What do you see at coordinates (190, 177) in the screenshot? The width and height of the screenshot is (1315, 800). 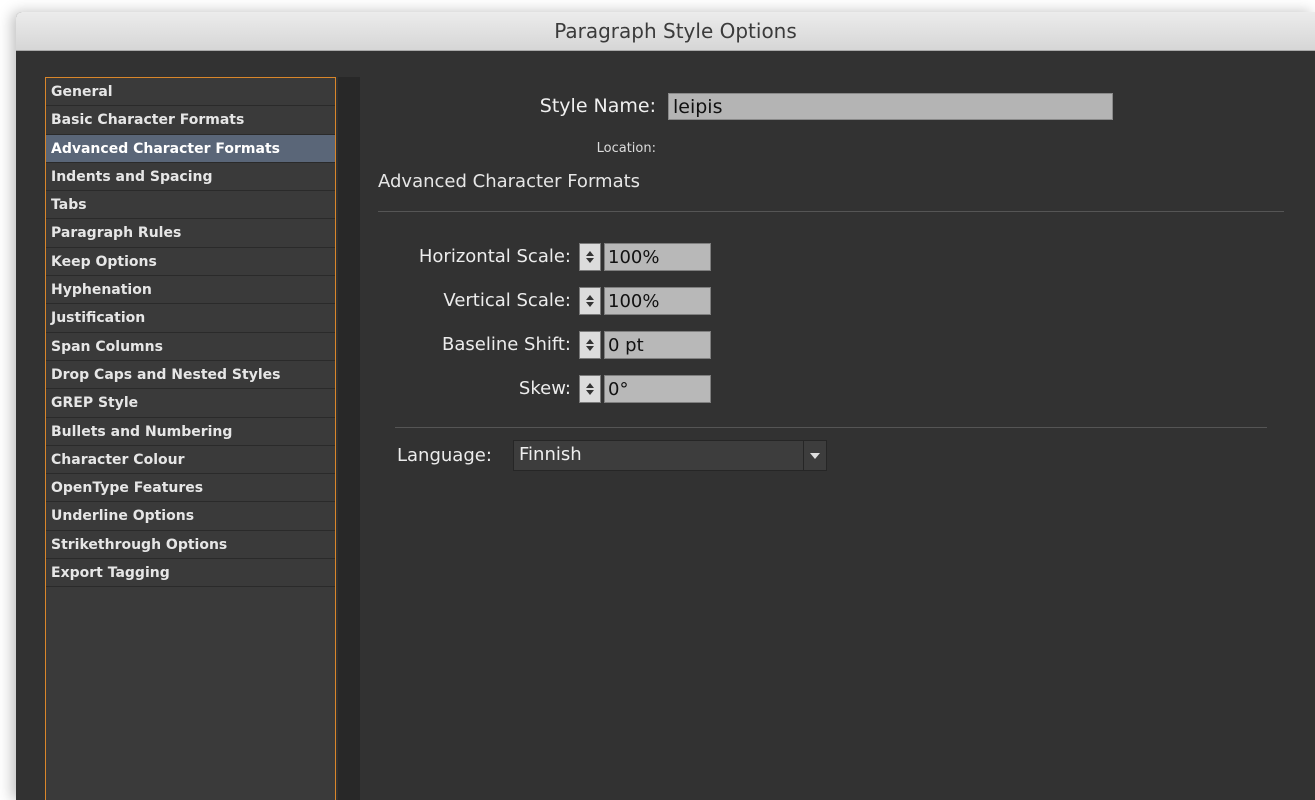 I see `sidebar-item-indents-and-spacing: Indents and Spacing` at bounding box center [190, 177].